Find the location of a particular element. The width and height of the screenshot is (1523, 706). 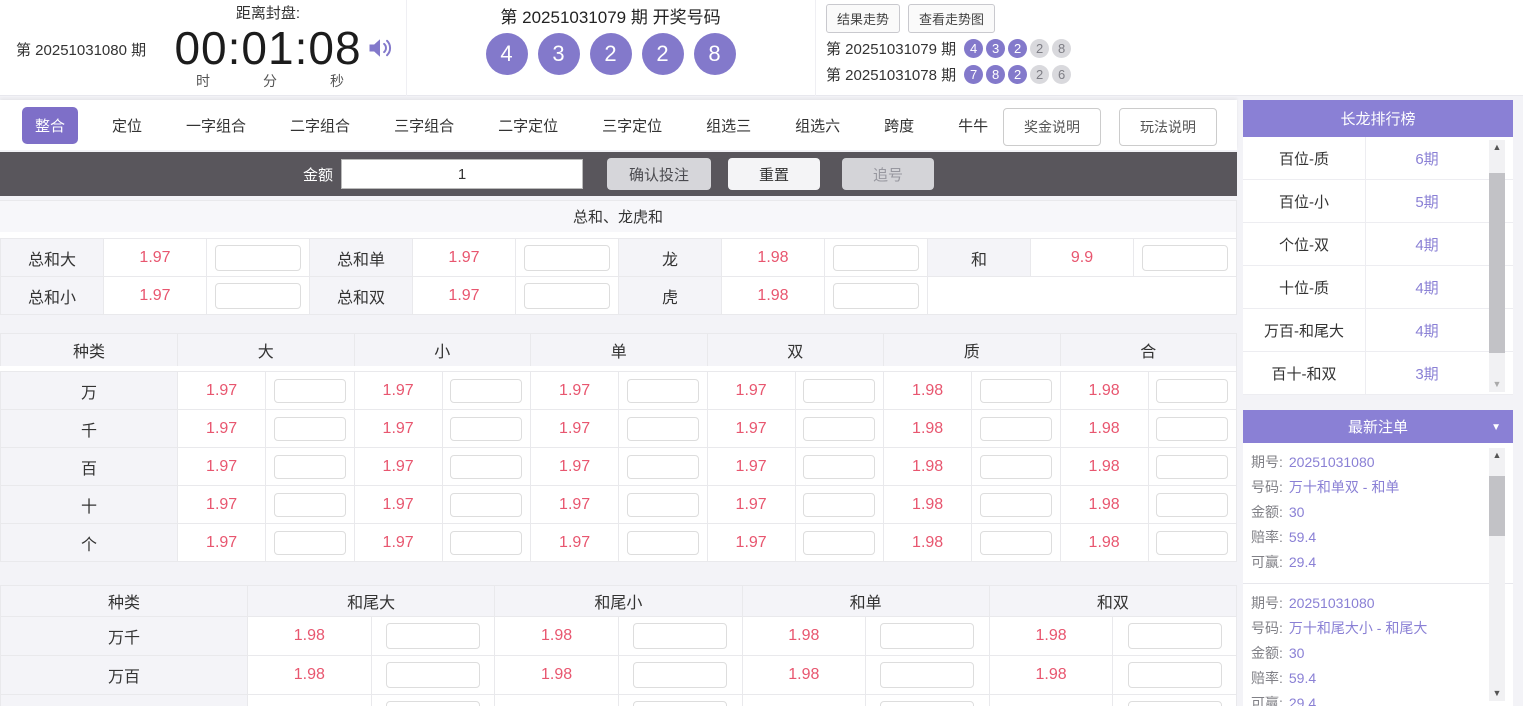

history-ball: 7 is located at coordinates (974, 74).